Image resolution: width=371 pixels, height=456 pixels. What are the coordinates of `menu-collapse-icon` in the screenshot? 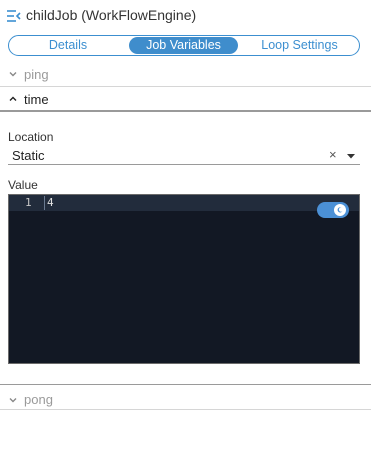 It's located at (14, 16).